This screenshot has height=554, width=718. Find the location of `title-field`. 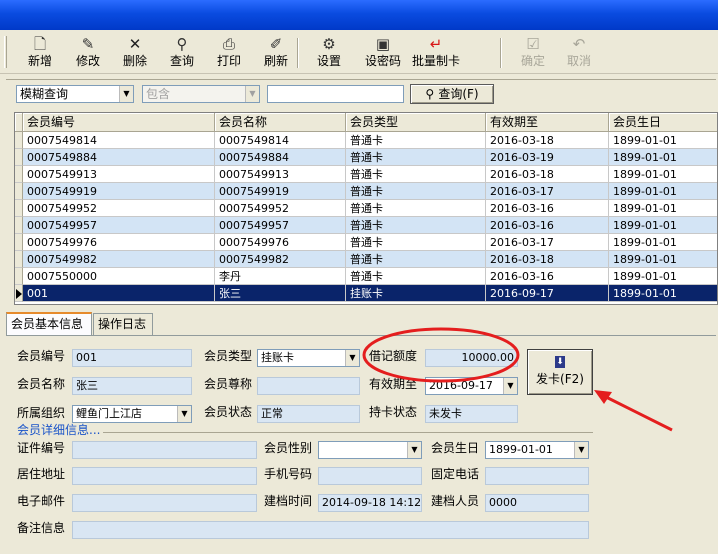

title-field is located at coordinates (308, 386).